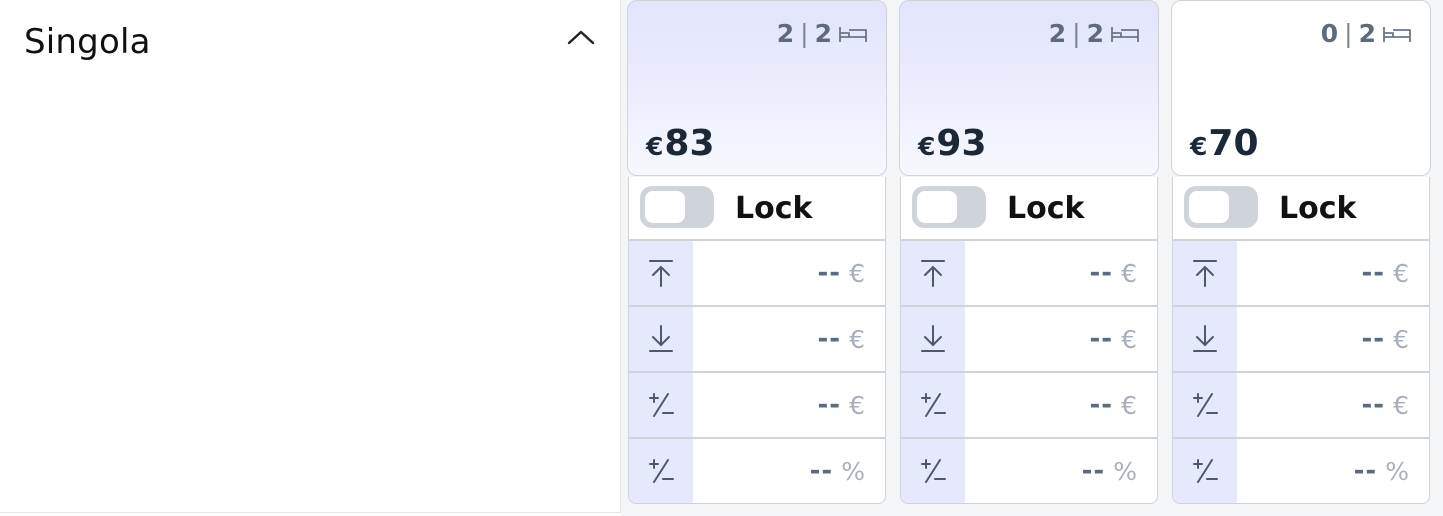  Describe the element at coordinates (1329, 33) in the screenshot. I see `availability-booked: 0` at that location.